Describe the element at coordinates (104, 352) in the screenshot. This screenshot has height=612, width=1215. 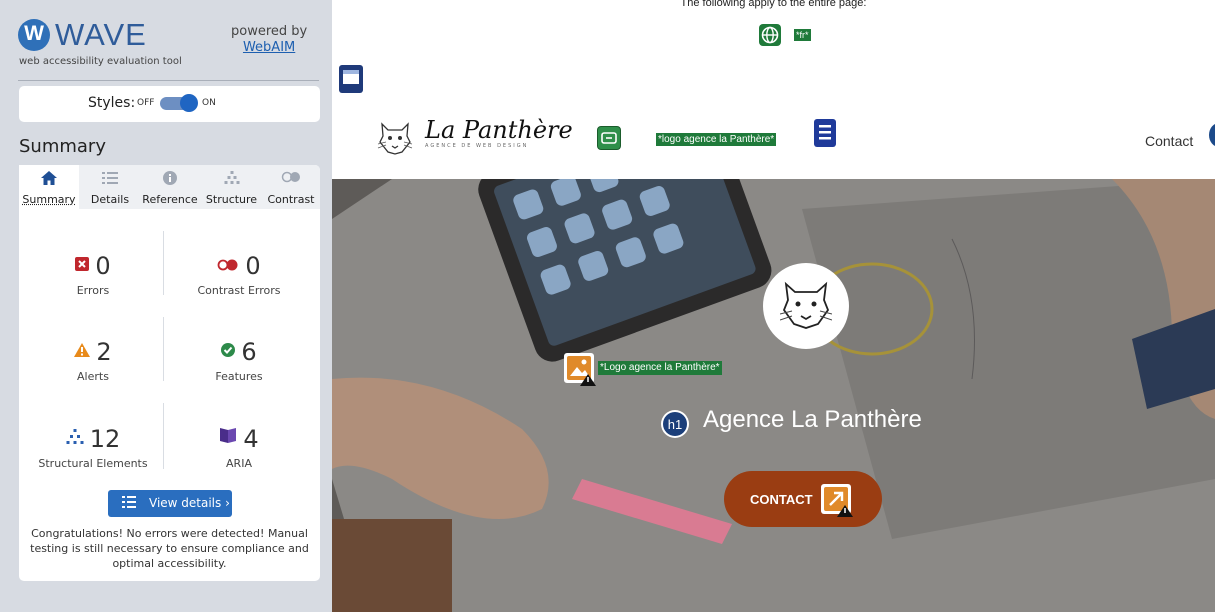
I see `alerts-count: 2` at that location.